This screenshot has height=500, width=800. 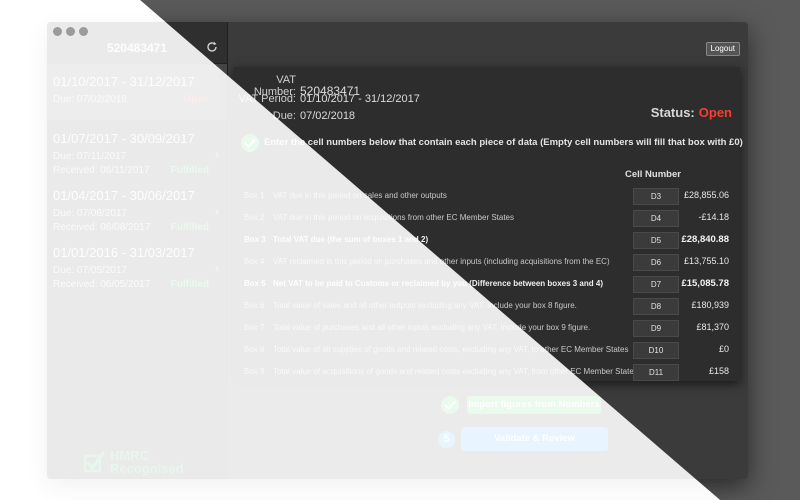 What do you see at coordinates (656, 306) in the screenshot?
I see `cell-number-input: D8` at bounding box center [656, 306].